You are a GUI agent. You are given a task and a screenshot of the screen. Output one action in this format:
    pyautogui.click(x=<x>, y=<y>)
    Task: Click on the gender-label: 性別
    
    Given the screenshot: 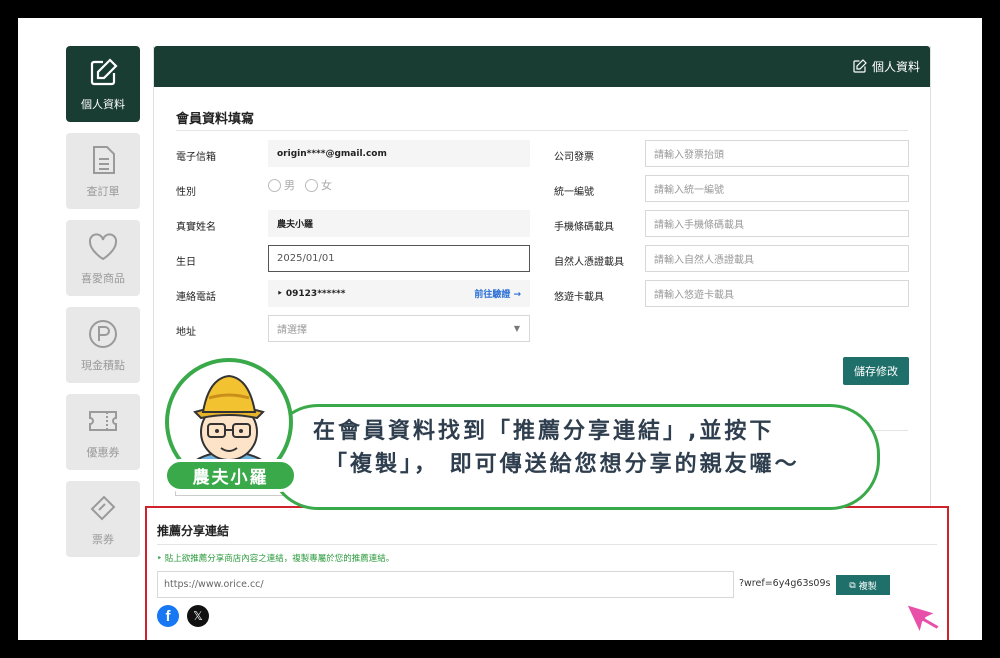 What is the action you would take?
    pyautogui.click(x=186, y=192)
    